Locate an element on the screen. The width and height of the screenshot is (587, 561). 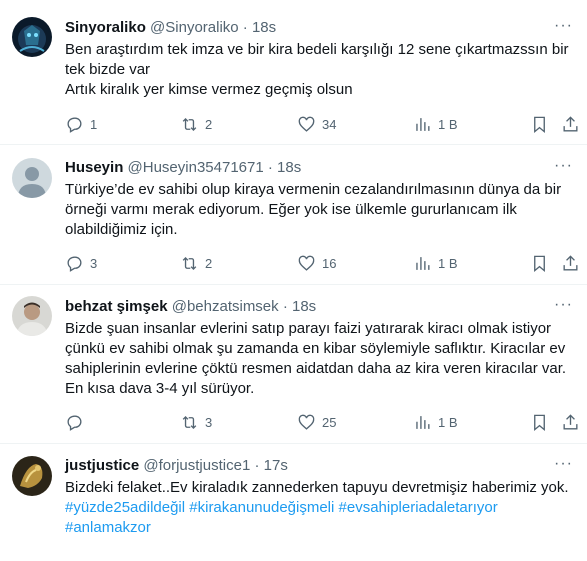
display-name: behzat şimşek is located at coordinates (116, 306).